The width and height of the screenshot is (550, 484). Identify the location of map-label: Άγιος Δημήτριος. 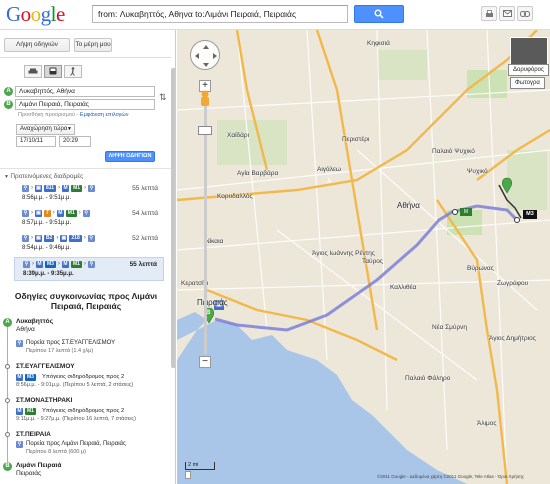
(512, 338).